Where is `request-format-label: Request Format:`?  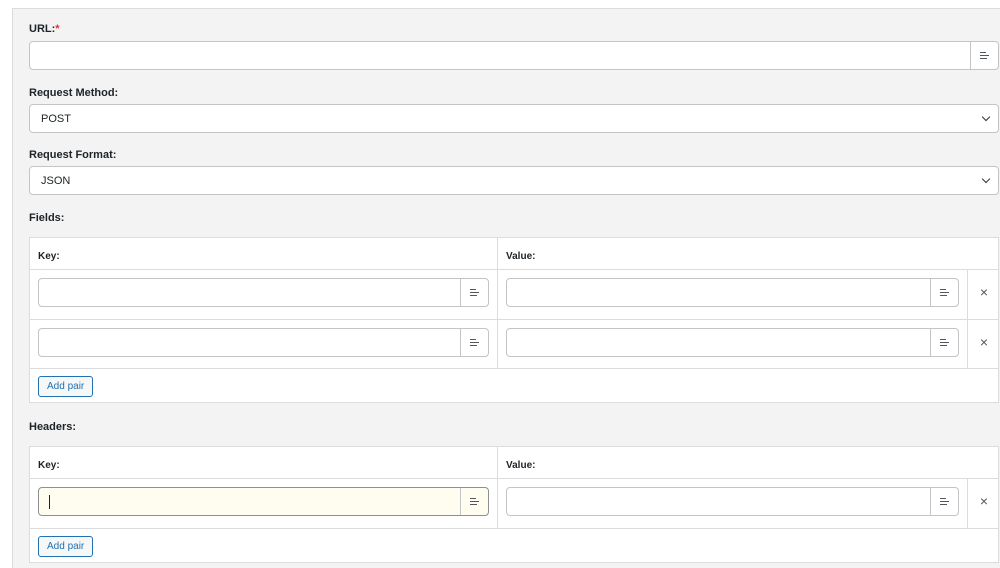 request-format-label: Request Format: is located at coordinates (73, 155).